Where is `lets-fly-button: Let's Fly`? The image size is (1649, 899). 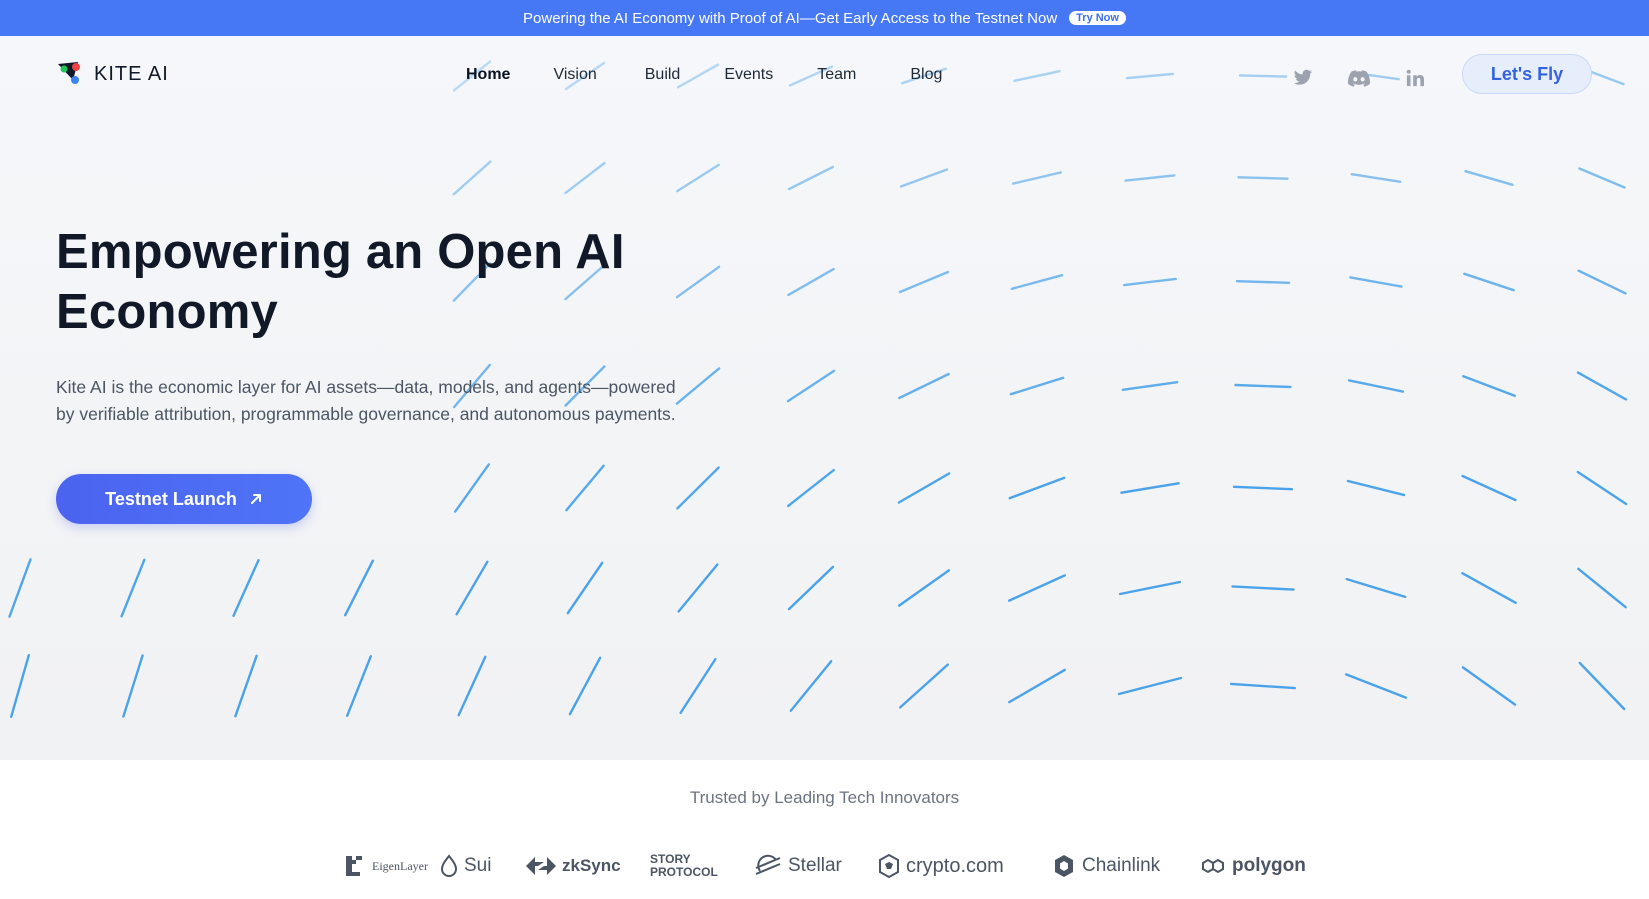
lets-fly-button: Let's Fly is located at coordinates (1527, 74).